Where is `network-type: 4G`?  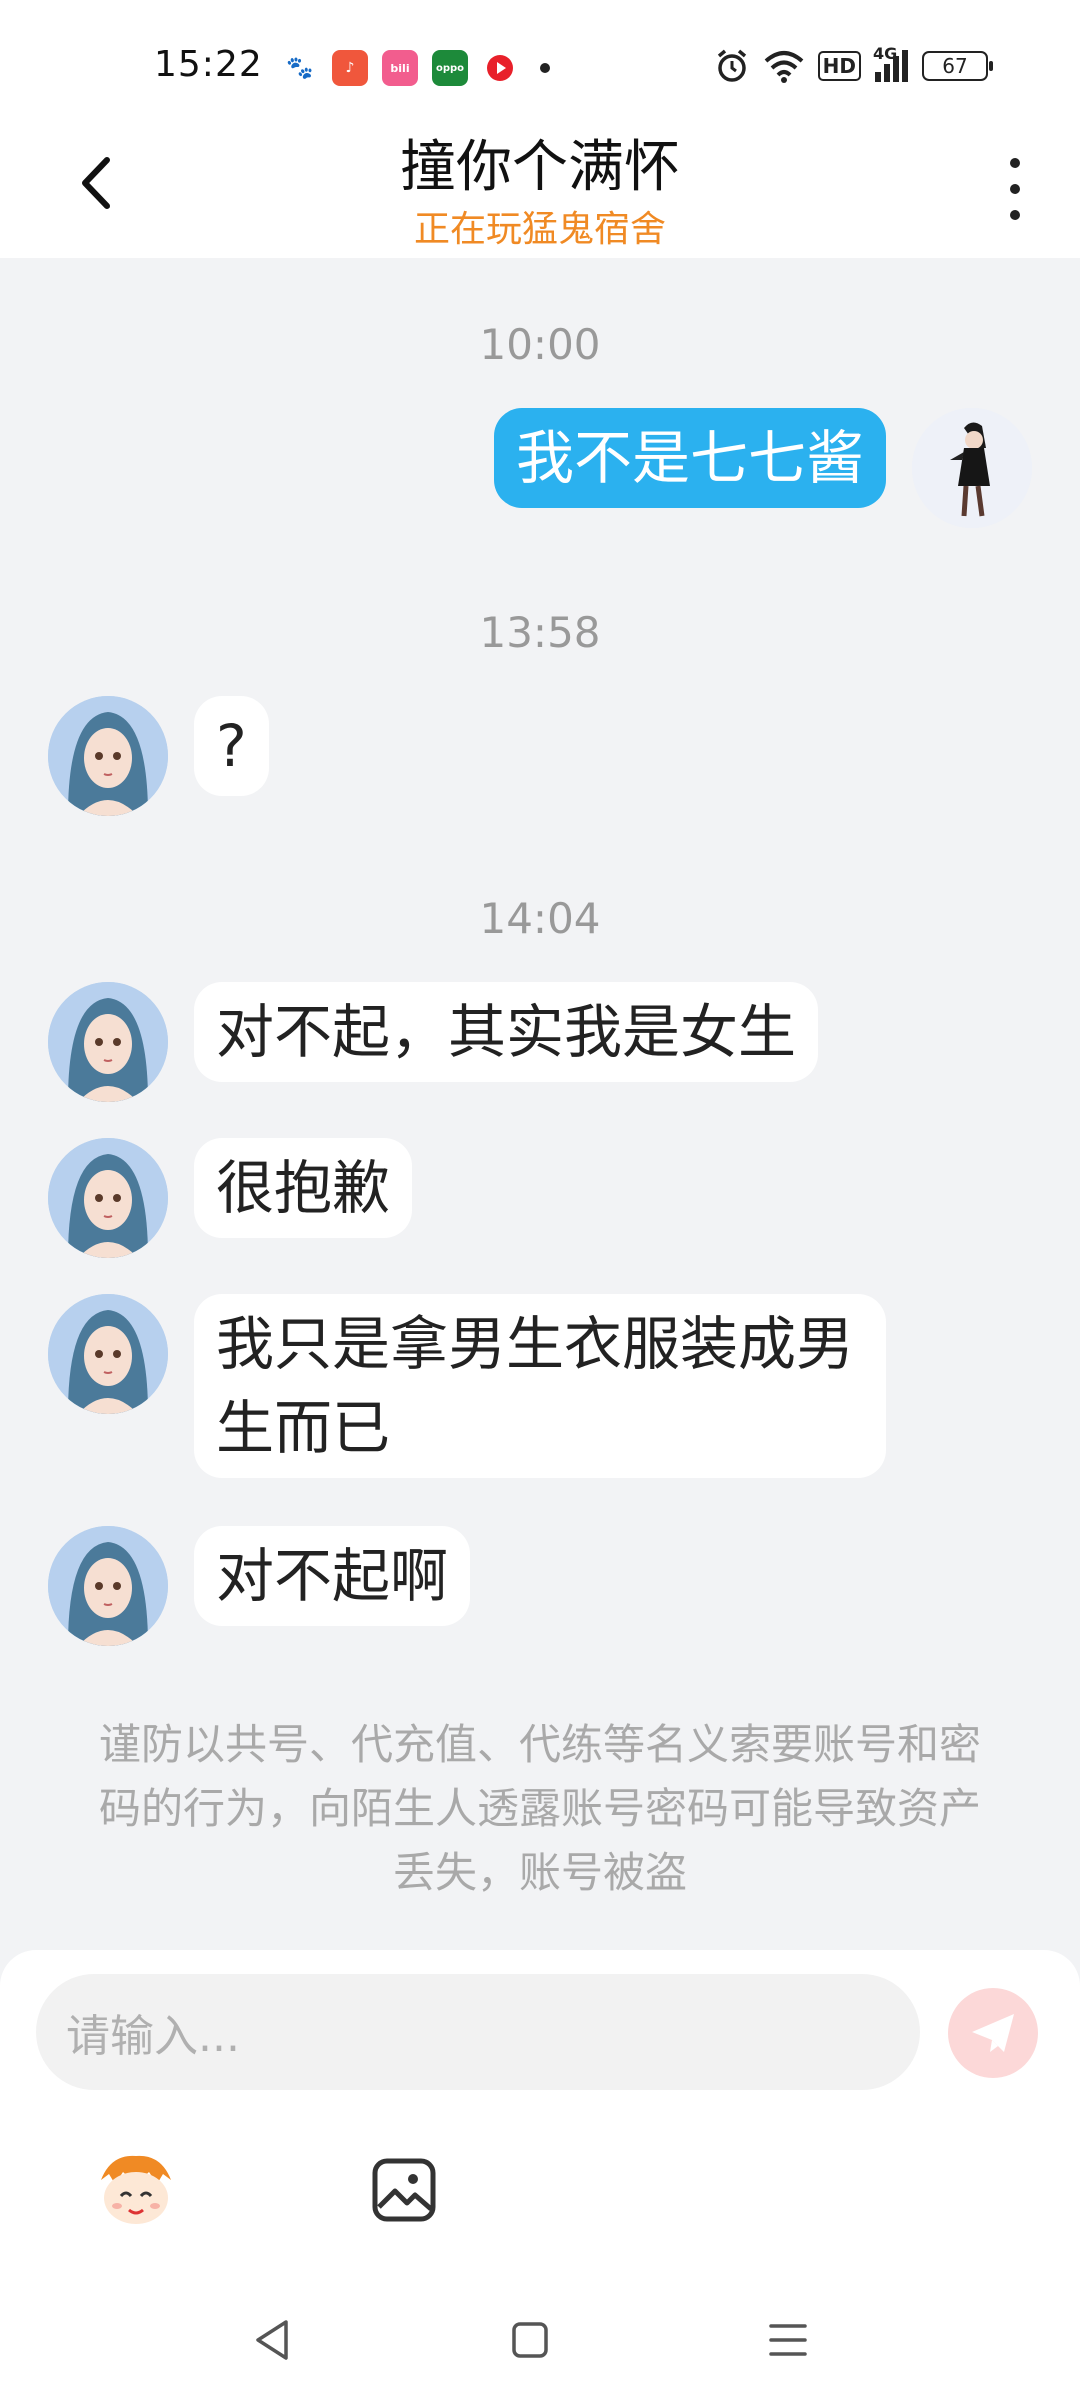
network-type: 4G is located at coordinates (885, 53).